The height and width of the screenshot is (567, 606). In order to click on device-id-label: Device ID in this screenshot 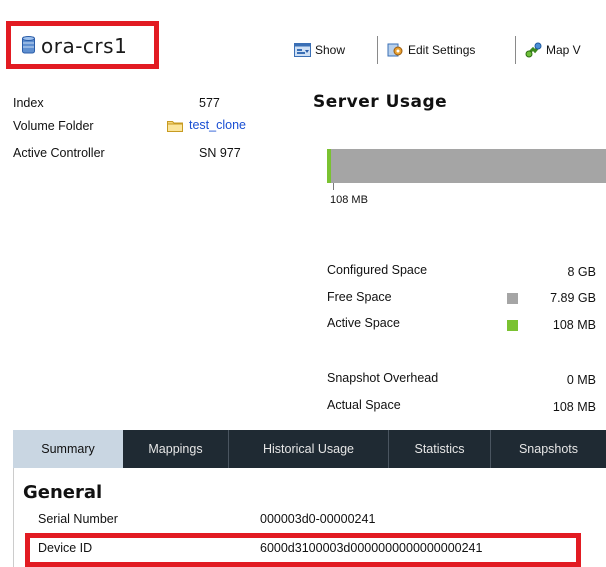, I will do `click(65, 548)`.